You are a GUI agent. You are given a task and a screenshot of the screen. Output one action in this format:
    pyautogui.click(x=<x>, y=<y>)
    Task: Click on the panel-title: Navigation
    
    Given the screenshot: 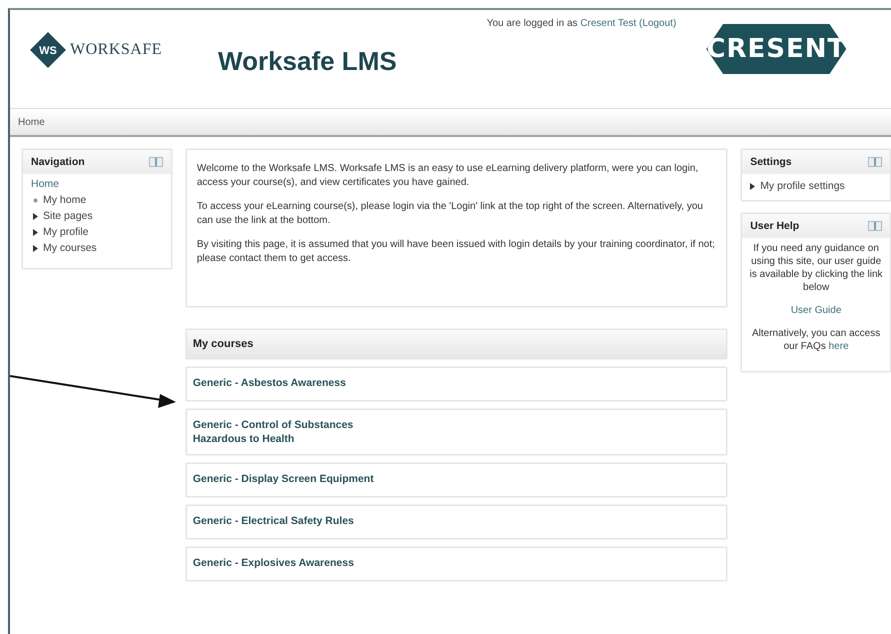 What is the action you would take?
    pyautogui.click(x=58, y=162)
    